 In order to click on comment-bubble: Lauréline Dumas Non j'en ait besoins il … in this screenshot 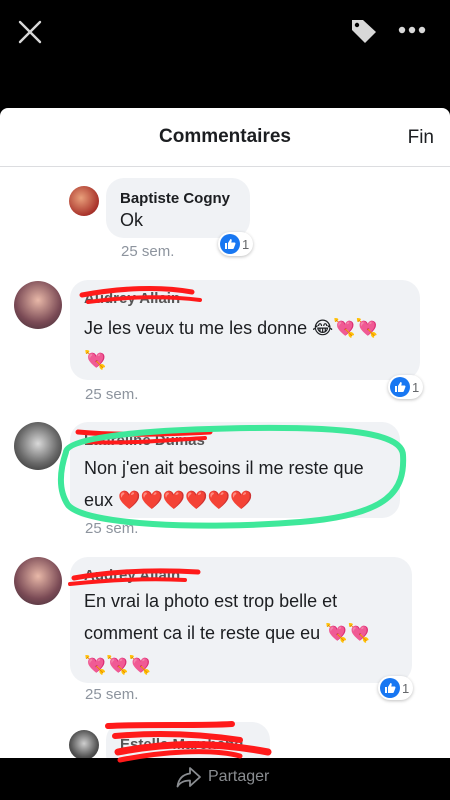, I will do `click(235, 470)`.